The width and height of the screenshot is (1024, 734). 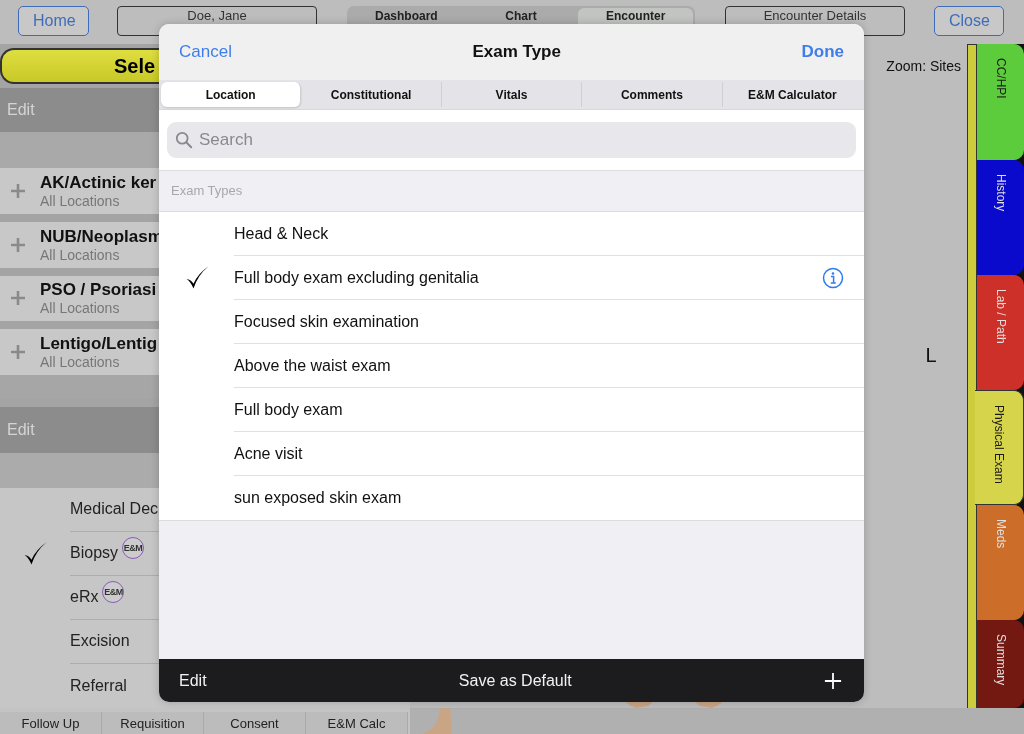 What do you see at coordinates (184, 140) in the screenshot?
I see `search-icon` at bounding box center [184, 140].